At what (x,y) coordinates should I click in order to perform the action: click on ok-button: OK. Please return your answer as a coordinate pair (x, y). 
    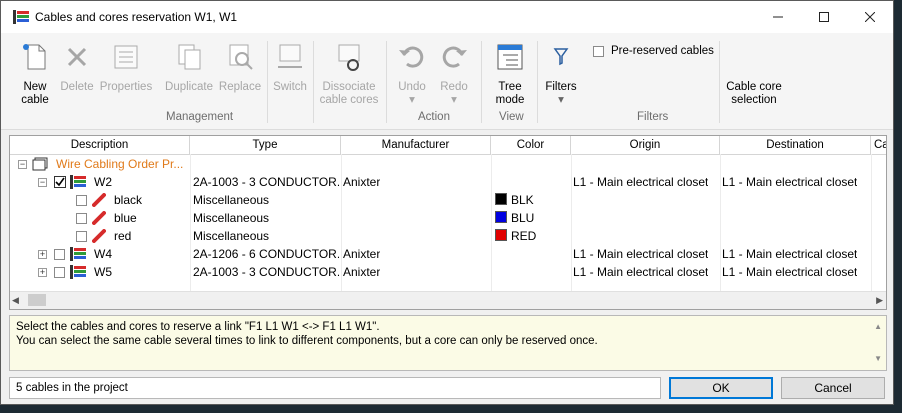
    Looking at the image, I should click on (721, 388).